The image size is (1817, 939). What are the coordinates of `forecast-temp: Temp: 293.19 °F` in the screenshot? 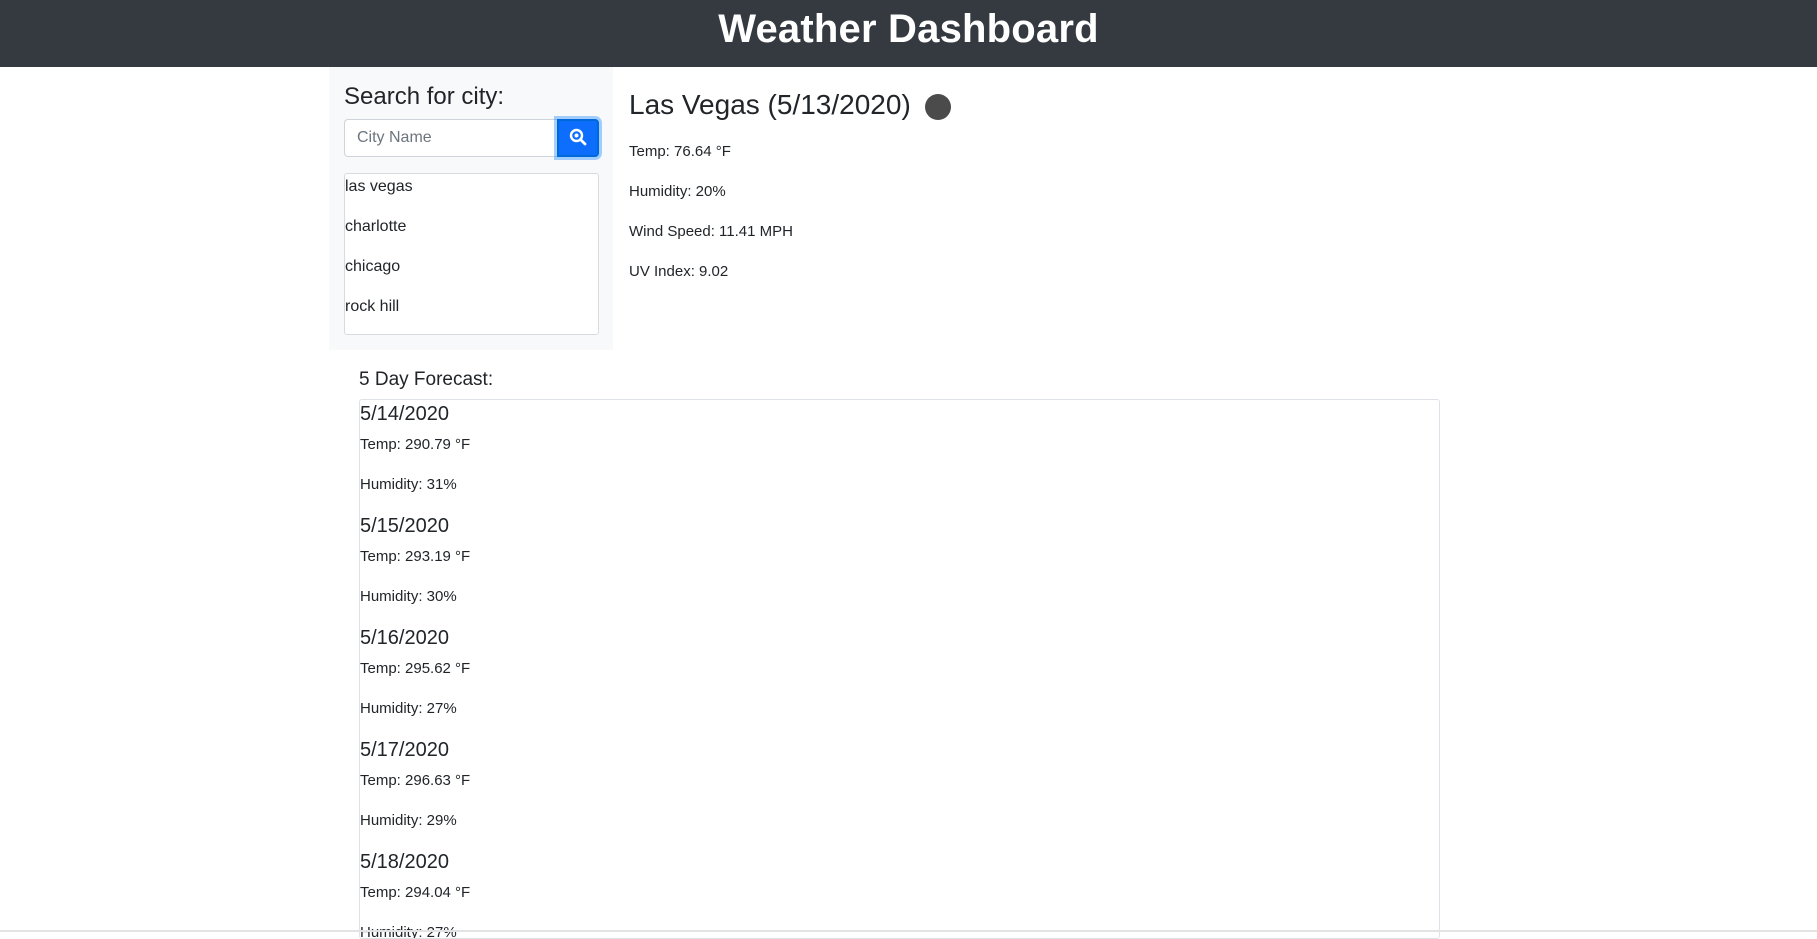 It's located at (415, 556).